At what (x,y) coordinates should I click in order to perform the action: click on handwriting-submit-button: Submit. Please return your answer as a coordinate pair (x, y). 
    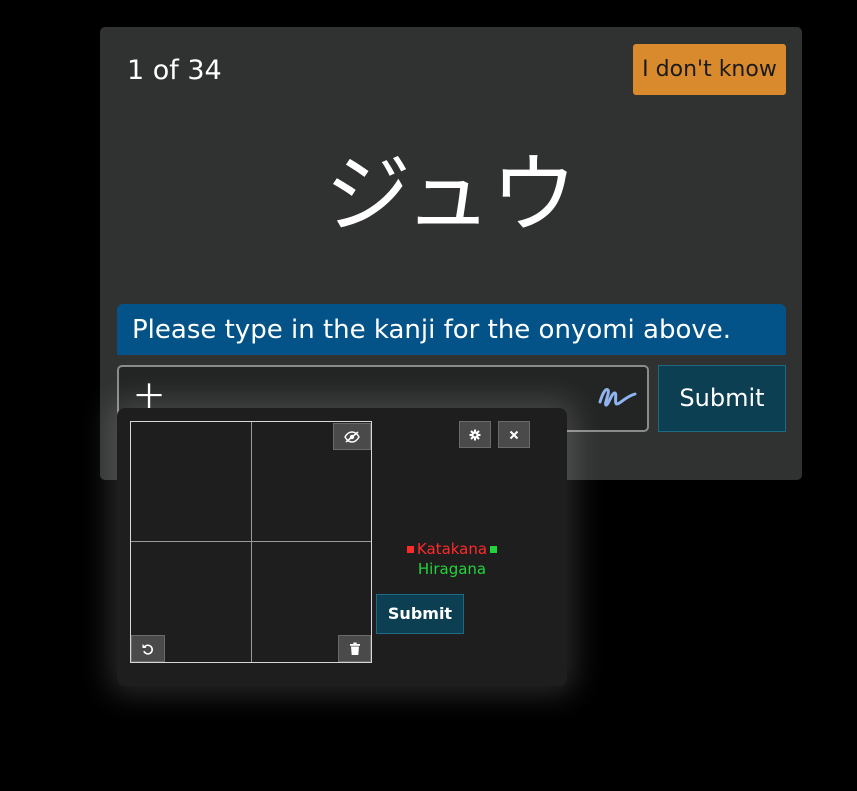
    Looking at the image, I should click on (420, 614).